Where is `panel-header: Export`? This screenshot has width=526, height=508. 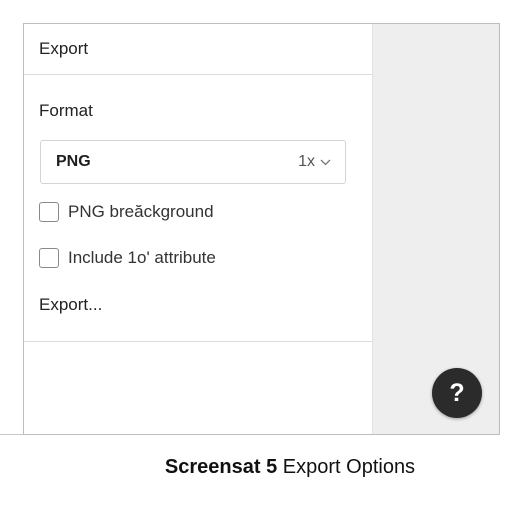 panel-header: Export is located at coordinates (198, 49).